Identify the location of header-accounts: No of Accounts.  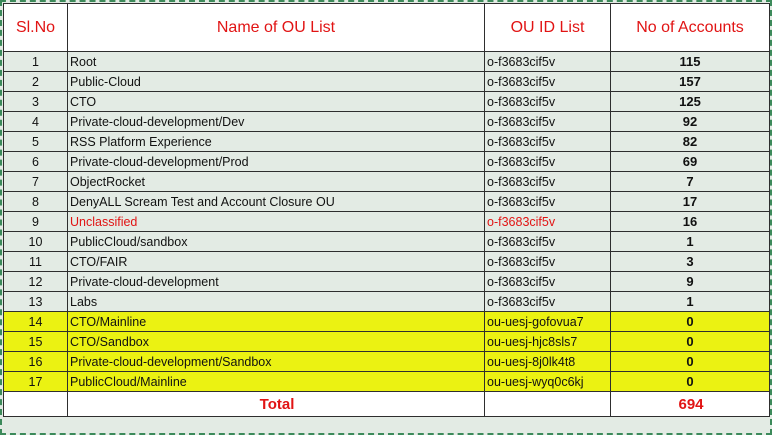
(690, 27).